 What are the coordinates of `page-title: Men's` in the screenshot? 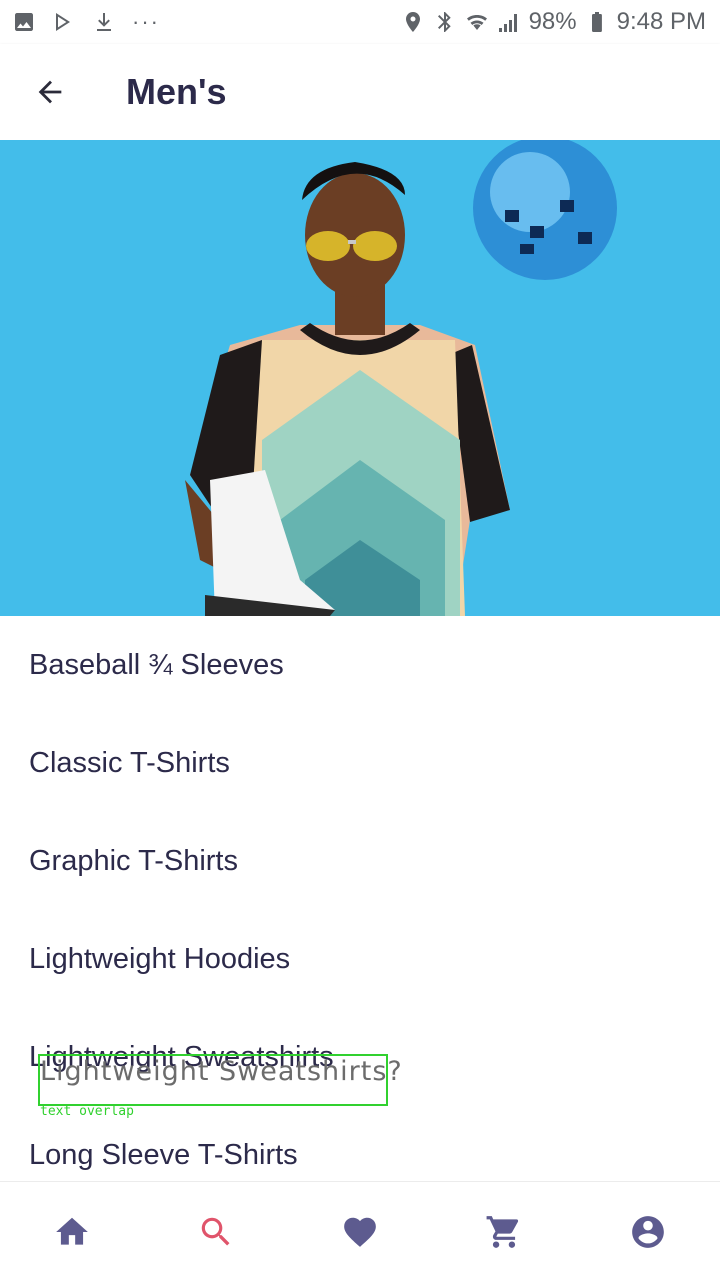 It's located at (176, 91).